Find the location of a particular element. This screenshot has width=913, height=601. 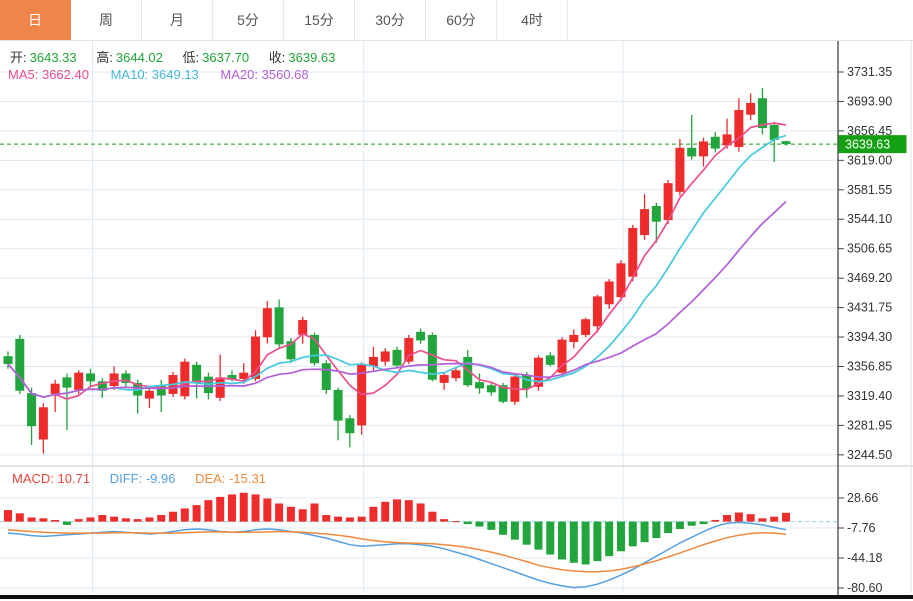

tab-60min: 60分 is located at coordinates (461, 20).